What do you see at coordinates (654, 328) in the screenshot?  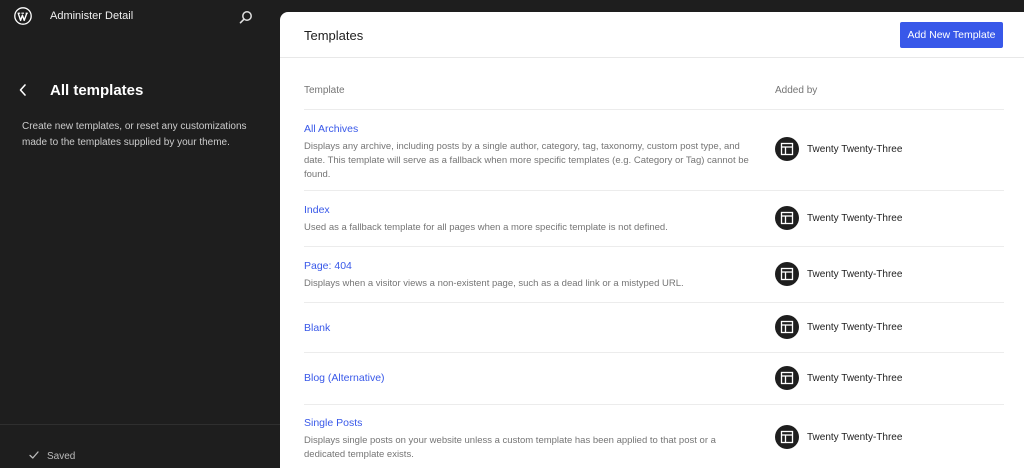 I see `table-row: Blank Twenty Twenty-Three` at bounding box center [654, 328].